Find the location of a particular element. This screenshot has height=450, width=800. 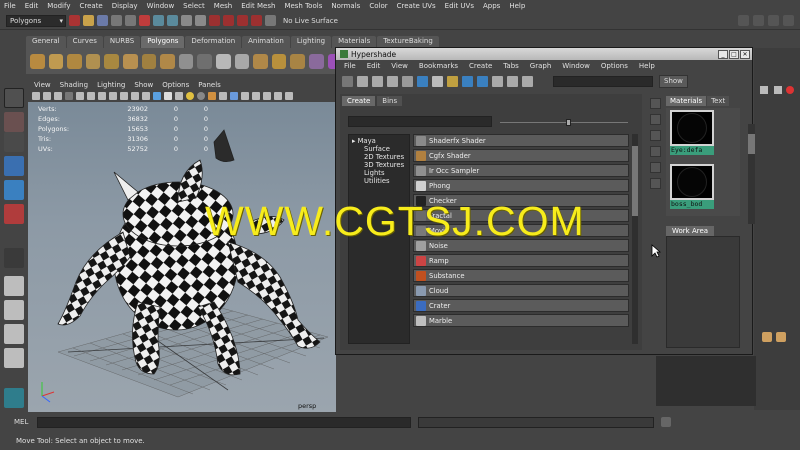

tab-materials: Materials is located at coordinates (686, 101).